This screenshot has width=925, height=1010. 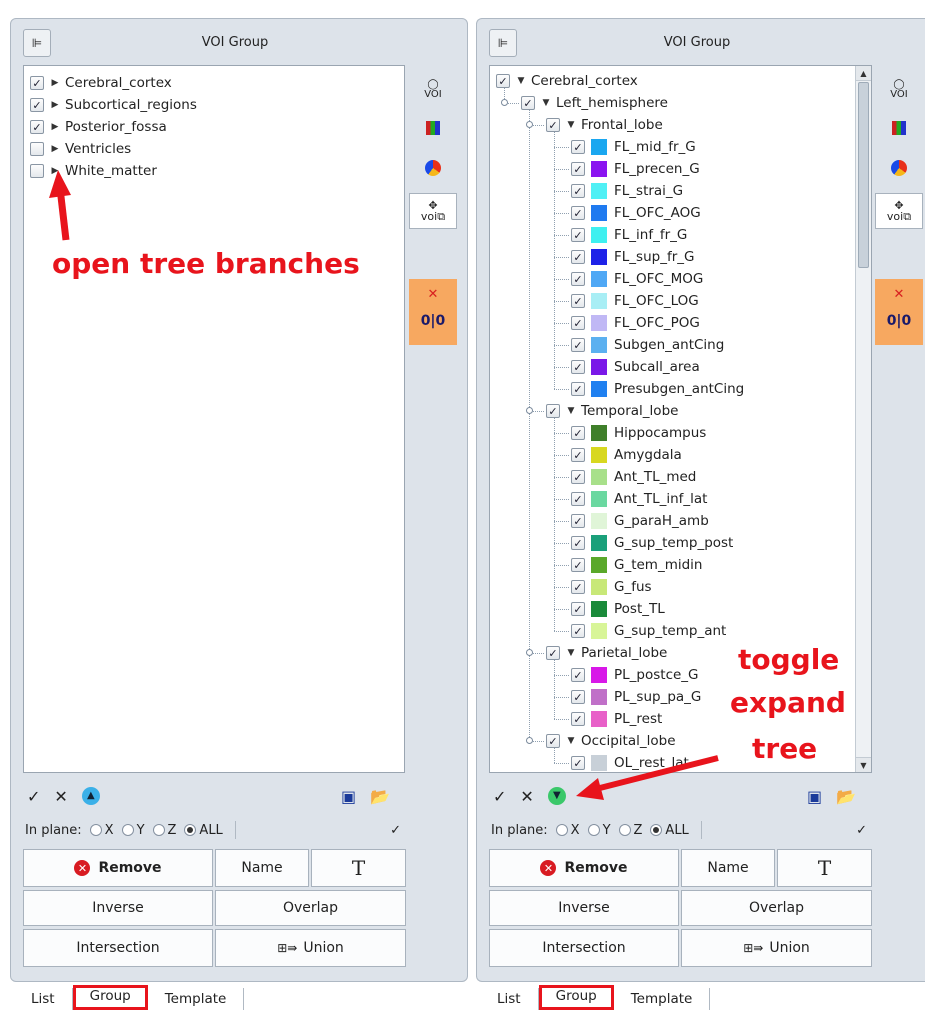 What do you see at coordinates (789, 659) in the screenshot?
I see `annotation-toggle: toggle` at bounding box center [789, 659].